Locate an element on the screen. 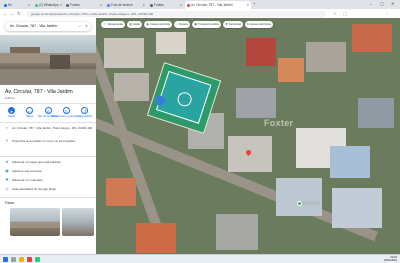 This screenshot has width=400, height=263. browser-tab: (2) WhatsApp ✕ is located at coordinates (48, 5).